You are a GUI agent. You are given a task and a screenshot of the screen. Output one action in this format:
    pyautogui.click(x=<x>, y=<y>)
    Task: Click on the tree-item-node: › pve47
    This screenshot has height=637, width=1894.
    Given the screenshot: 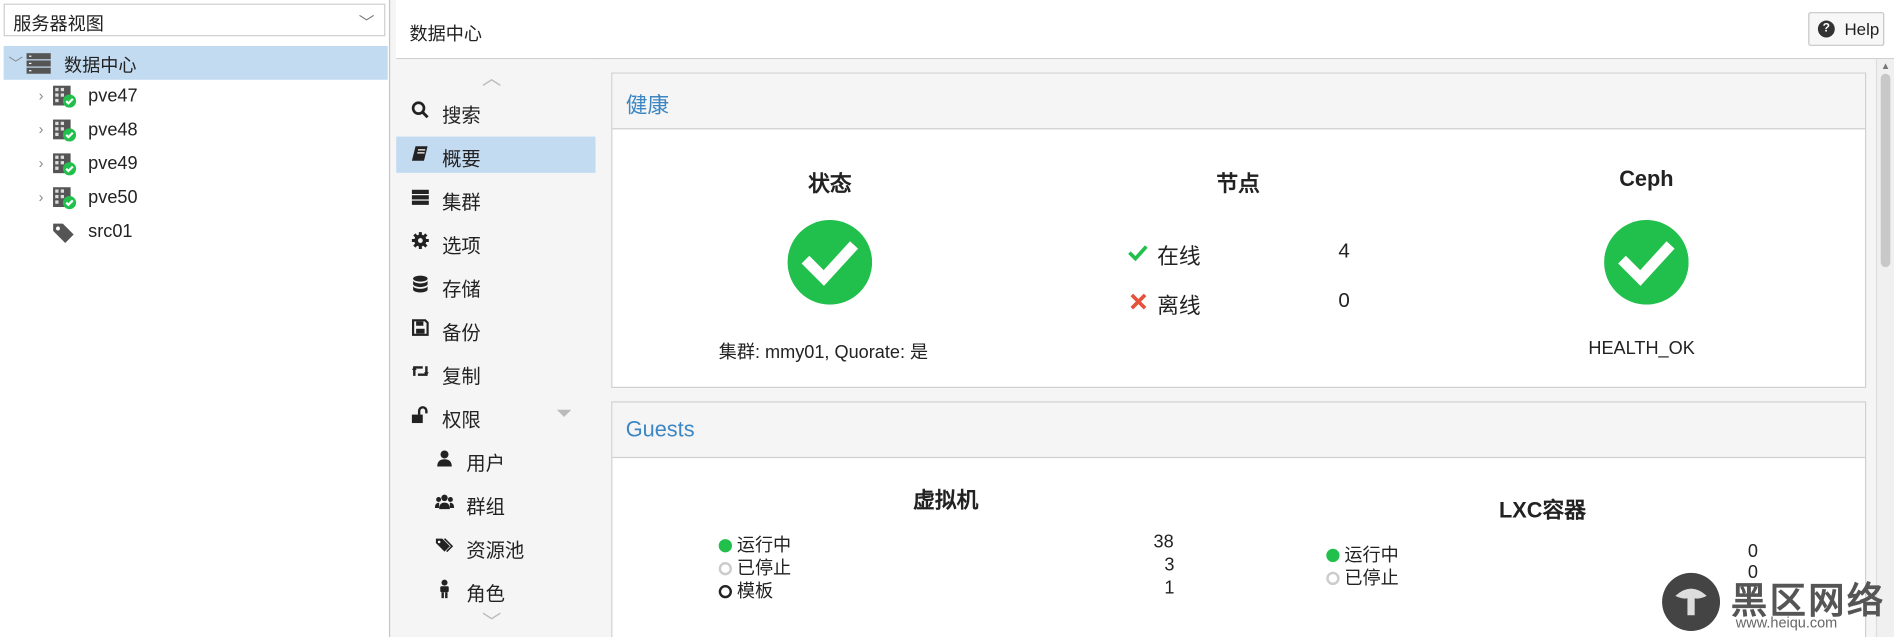 What is the action you would take?
    pyautogui.click(x=196, y=97)
    